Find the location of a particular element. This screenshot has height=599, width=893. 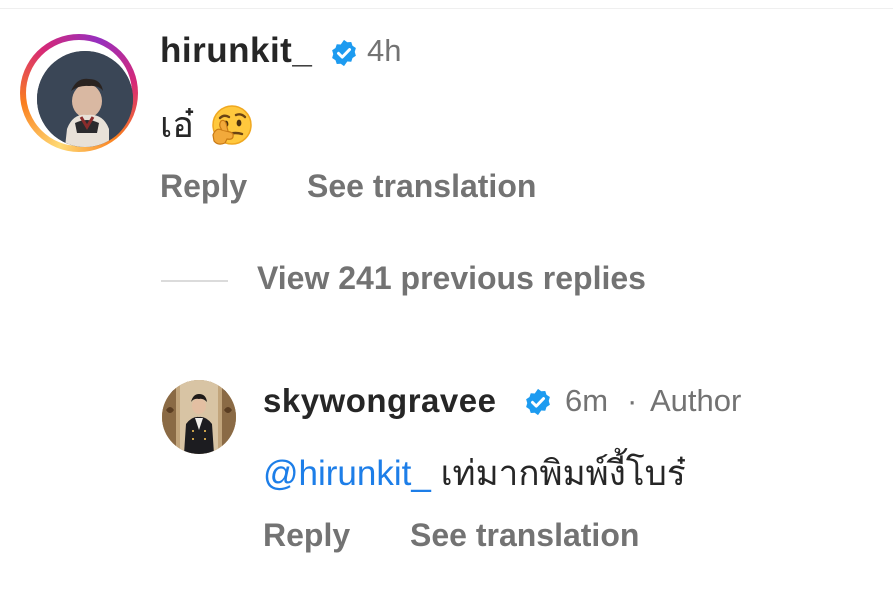

comment-text-content: เอ๋ is located at coordinates (177, 124).